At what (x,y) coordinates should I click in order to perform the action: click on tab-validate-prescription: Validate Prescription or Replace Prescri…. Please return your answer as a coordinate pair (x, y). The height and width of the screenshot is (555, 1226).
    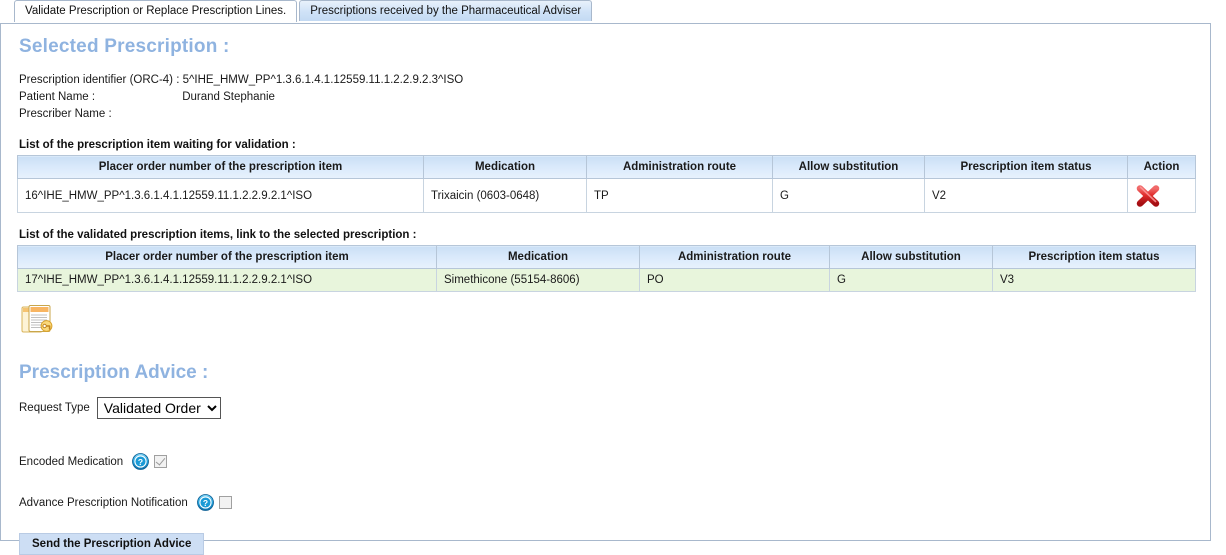
    Looking at the image, I should click on (156, 11).